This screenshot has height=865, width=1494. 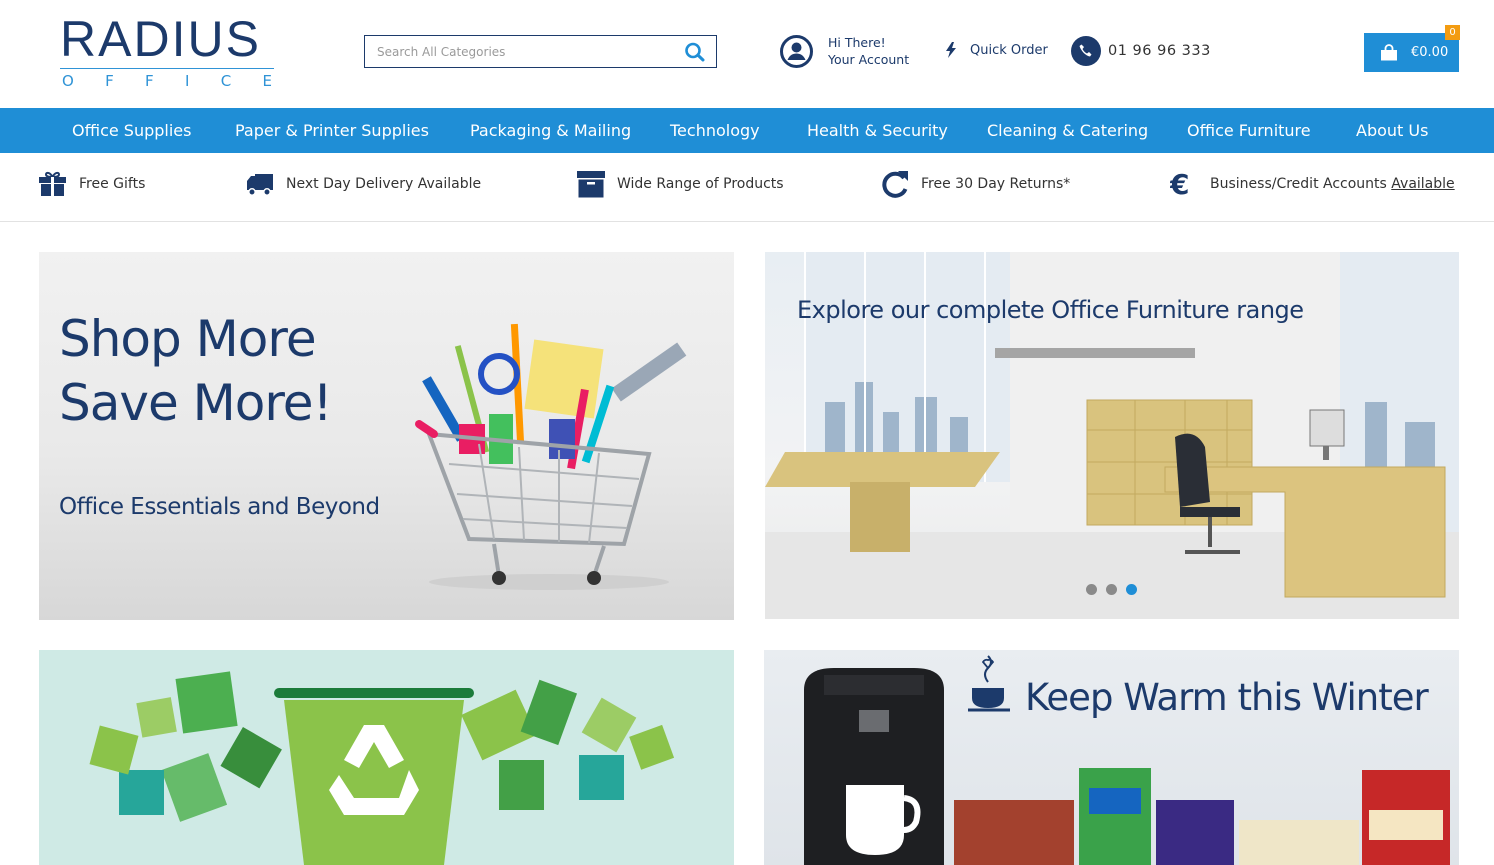 What do you see at coordinates (796, 51) in the screenshot?
I see `user-icon` at bounding box center [796, 51].